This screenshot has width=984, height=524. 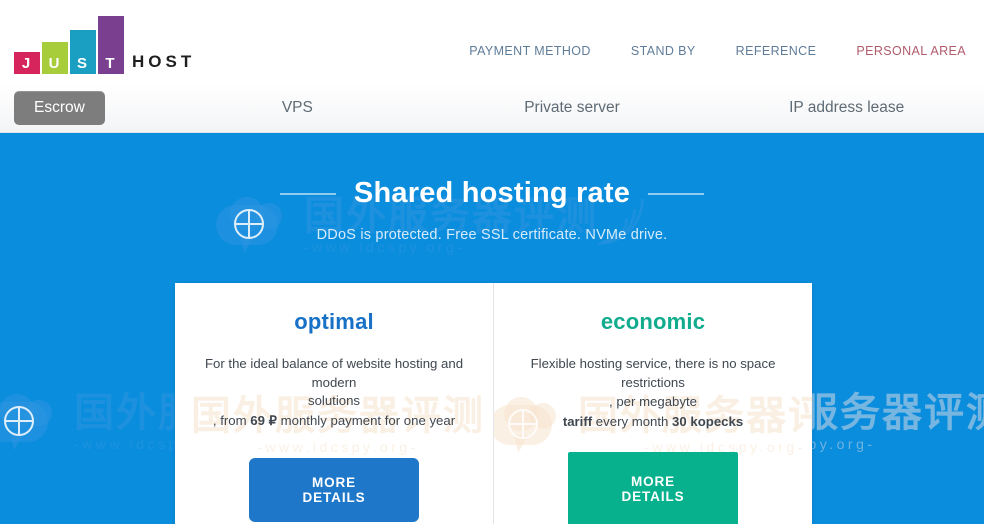 What do you see at coordinates (338, 446) in the screenshot?
I see `watermark-url: -www.idcspy.org-` at bounding box center [338, 446].